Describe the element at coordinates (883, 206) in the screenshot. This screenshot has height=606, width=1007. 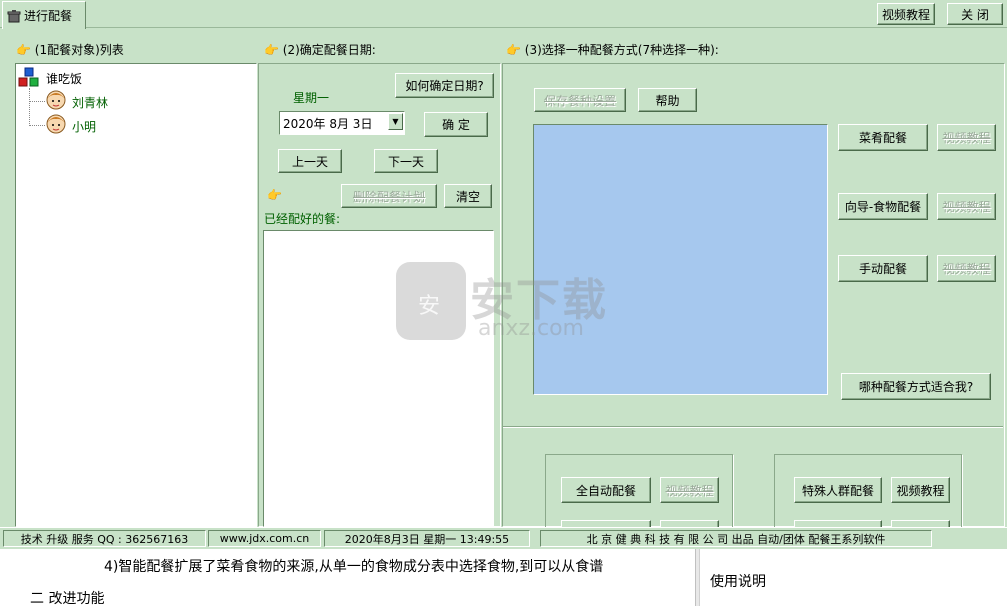
I see `wizard-planning-button: 向导-食物配餐` at that location.